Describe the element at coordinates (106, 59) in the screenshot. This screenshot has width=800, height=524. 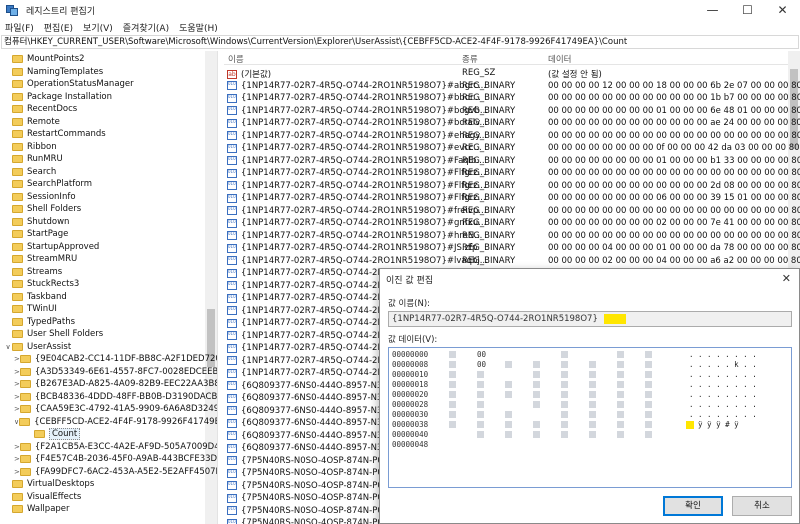
I see `tree-item: MountPoints2` at that location.